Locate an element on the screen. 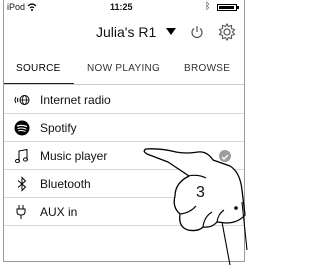  source-label: Music player is located at coordinates (74, 156).